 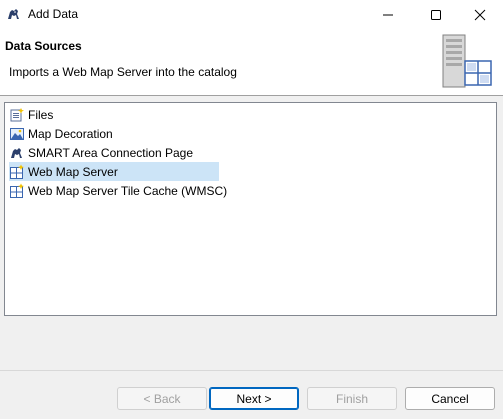 I want to click on list-item-files: Files, so click(x=34, y=114).